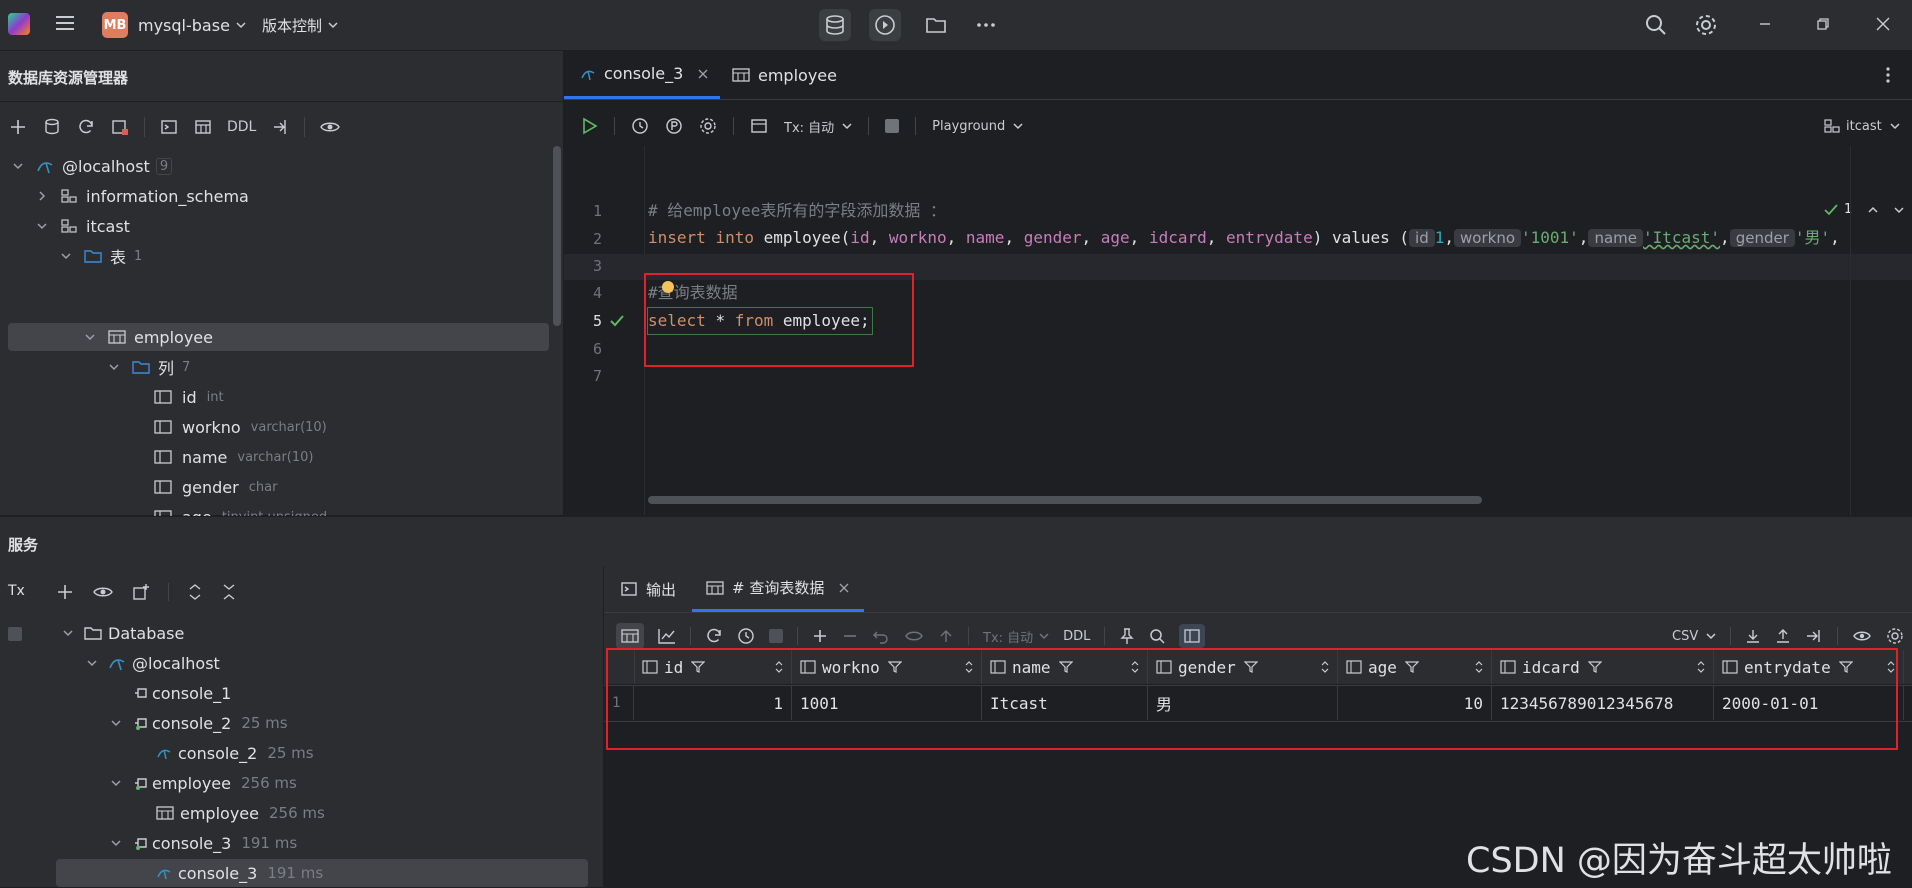 This screenshot has height=888, width=1912. Describe the element at coordinates (215, 487) in the screenshot. I see `tree-item-column: gender char` at that location.